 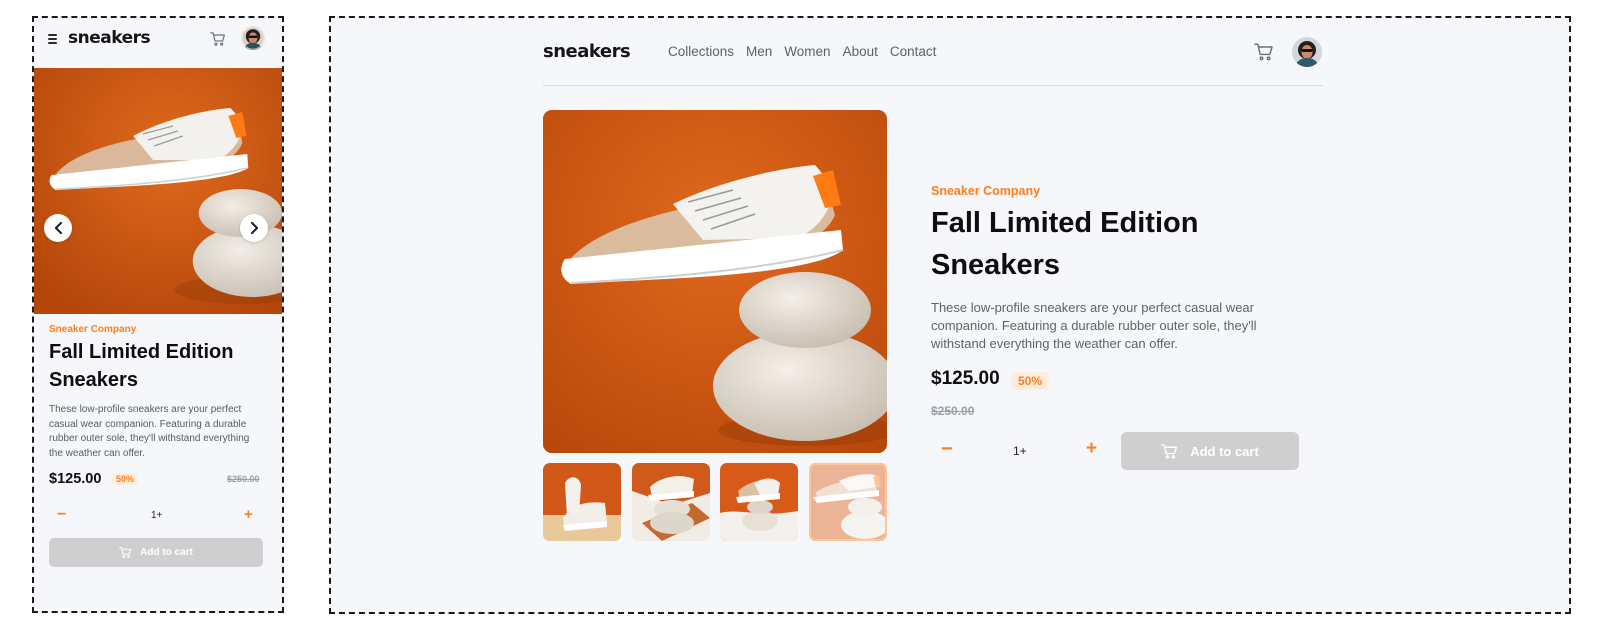 What do you see at coordinates (715, 502) in the screenshot?
I see `thumbnail-strip` at bounding box center [715, 502].